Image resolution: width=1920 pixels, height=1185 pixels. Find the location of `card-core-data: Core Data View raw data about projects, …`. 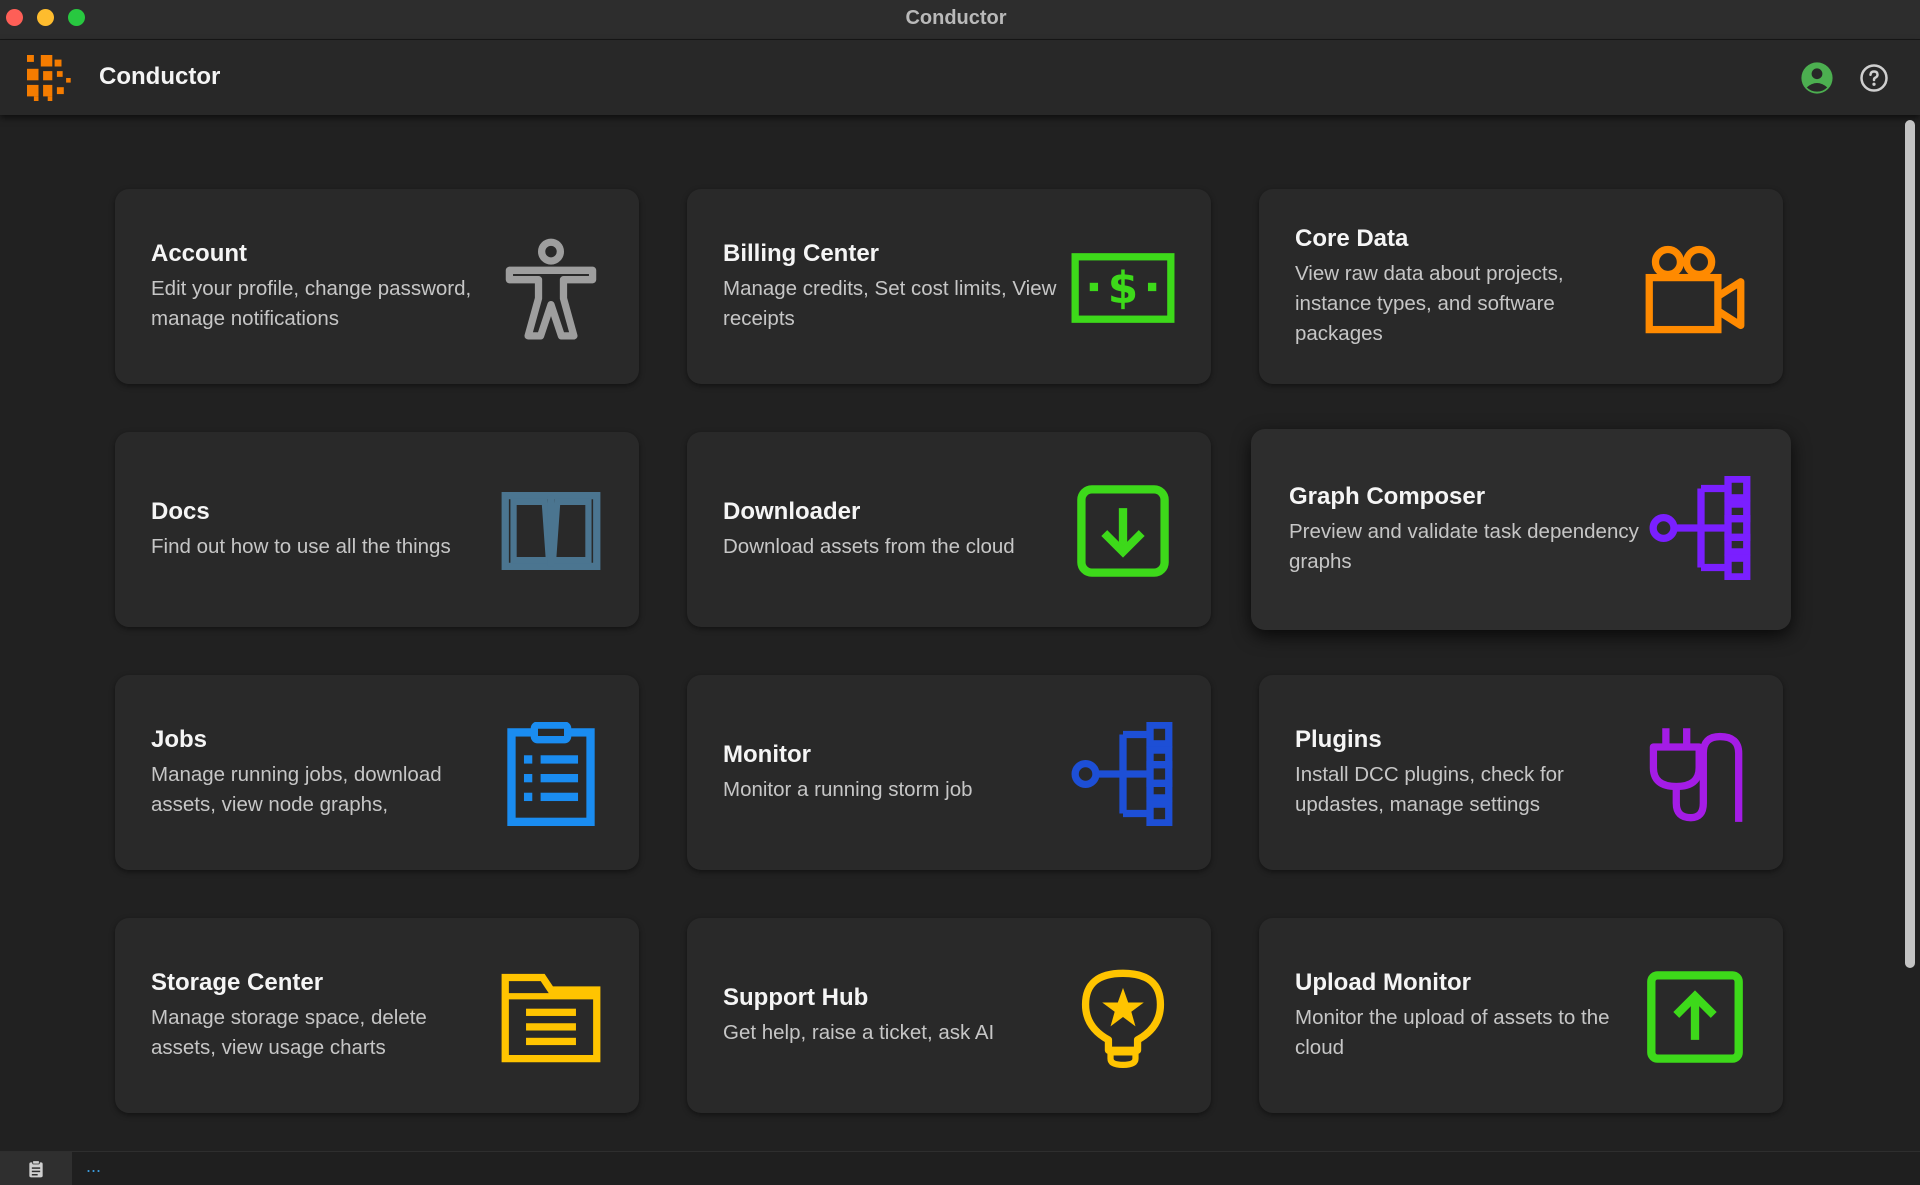

card-core-data: Core Data View raw data about projects, … is located at coordinates (1521, 286).